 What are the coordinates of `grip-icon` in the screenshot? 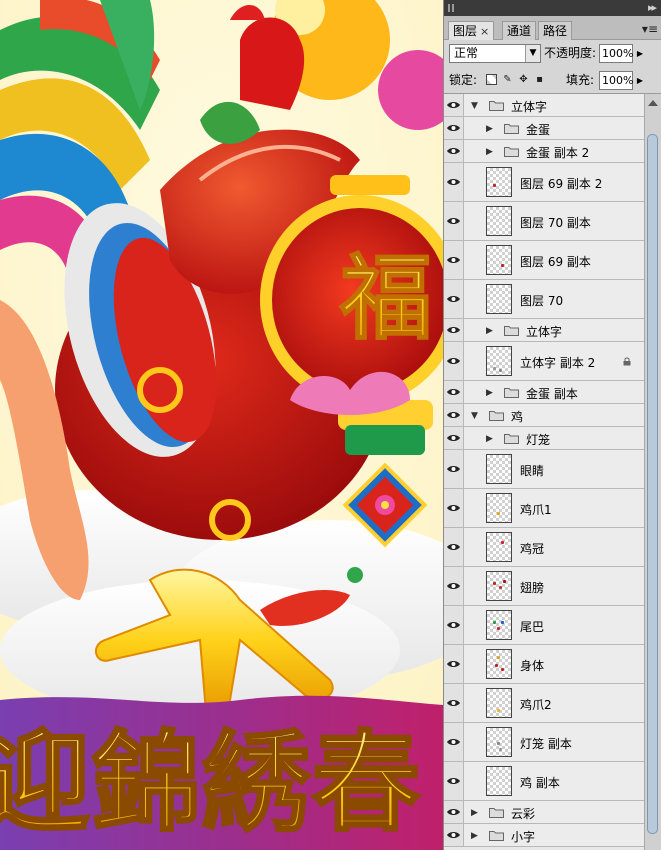 It's located at (451, 8).